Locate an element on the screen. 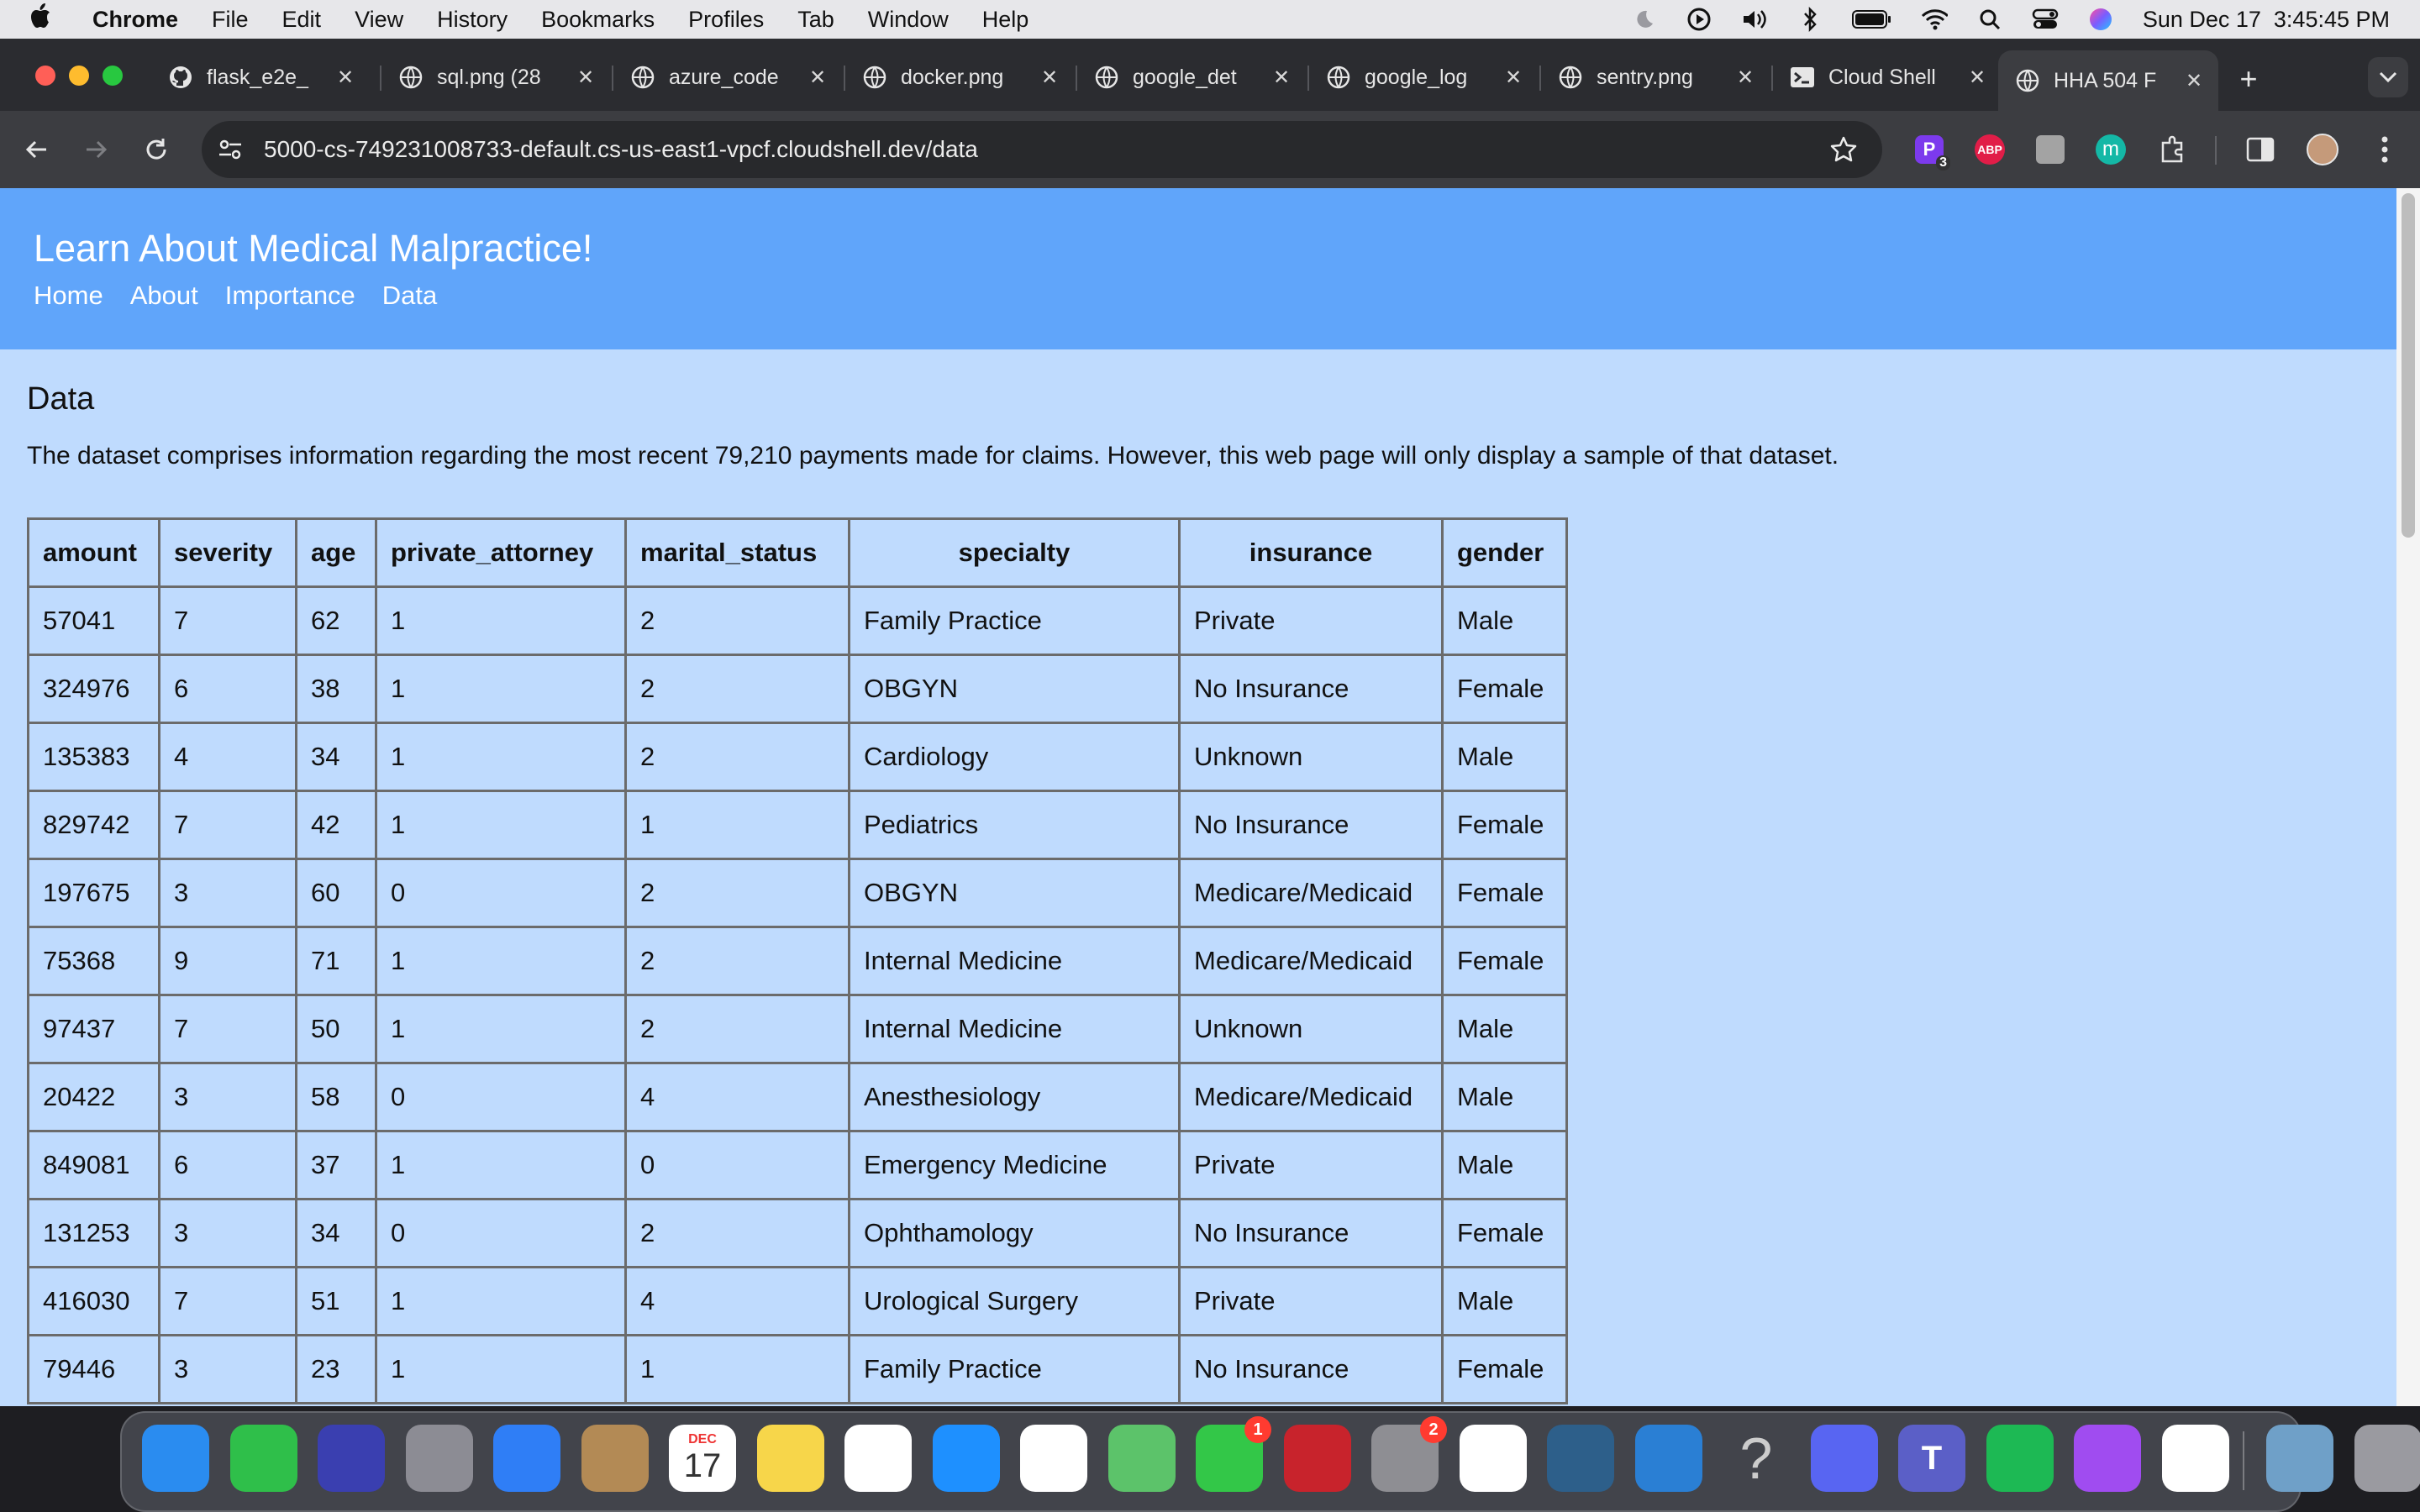 The height and width of the screenshot is (1512, 2420). dock-photo-booth-icon is located at coordinates (1317, 1458).